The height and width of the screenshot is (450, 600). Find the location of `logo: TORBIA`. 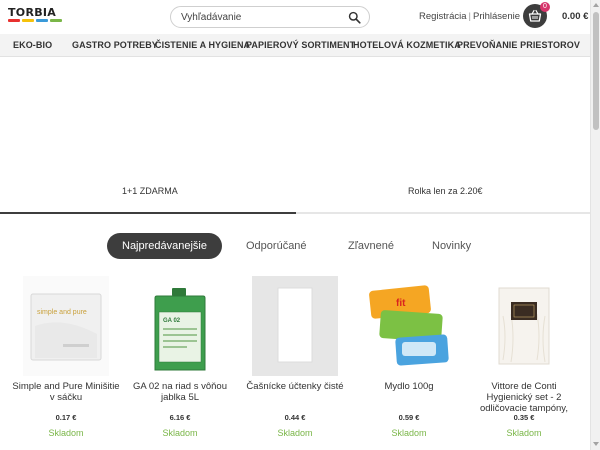

logo: TORBIA is located at coordinates (36, 15).